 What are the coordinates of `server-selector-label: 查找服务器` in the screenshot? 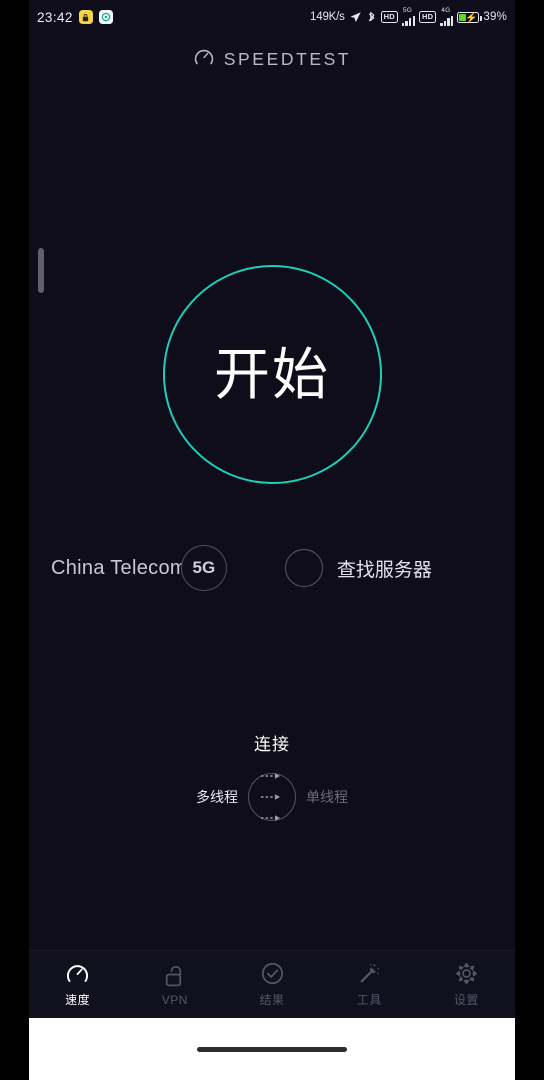 It's located at (384, 570).